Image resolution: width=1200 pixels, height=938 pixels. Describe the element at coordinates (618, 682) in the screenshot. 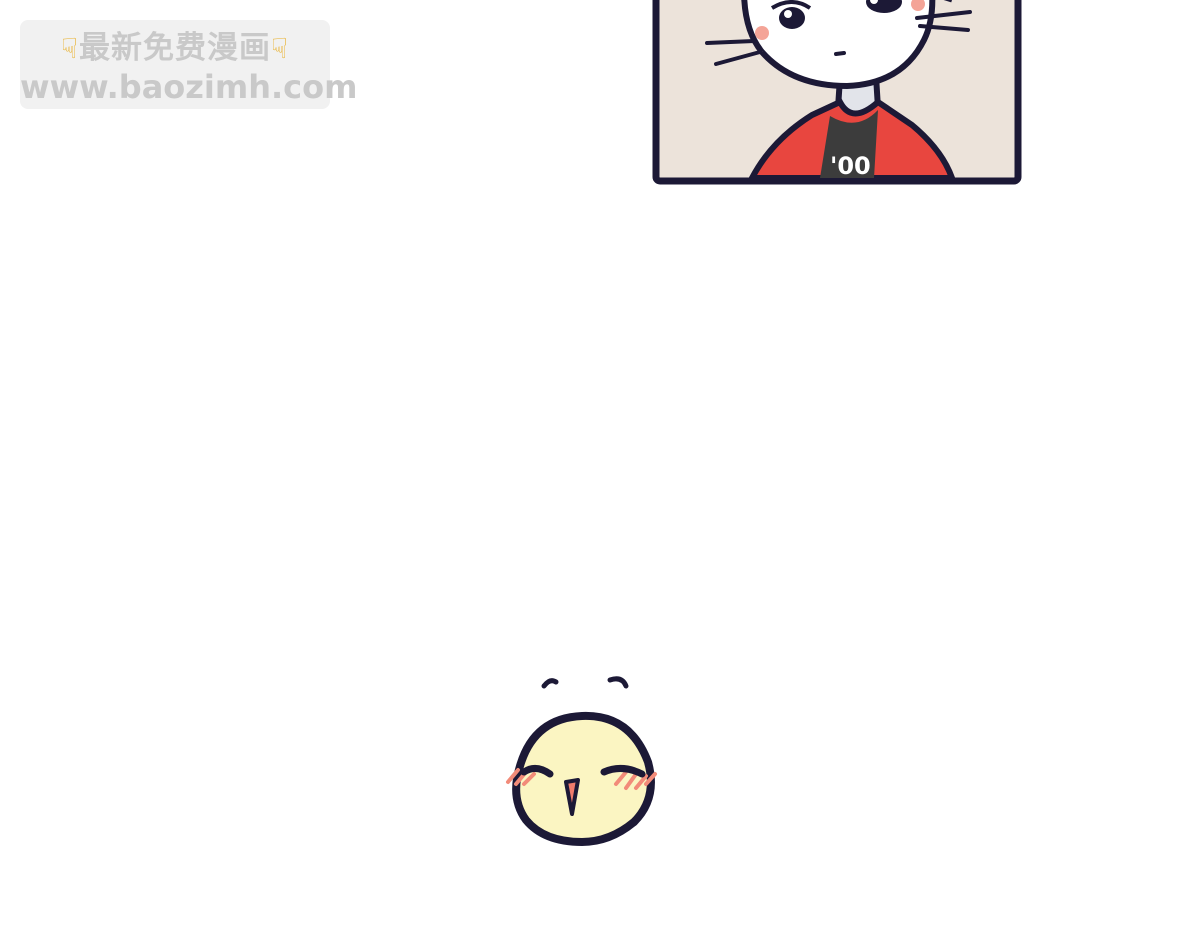

I see `right-tuft` at that location.